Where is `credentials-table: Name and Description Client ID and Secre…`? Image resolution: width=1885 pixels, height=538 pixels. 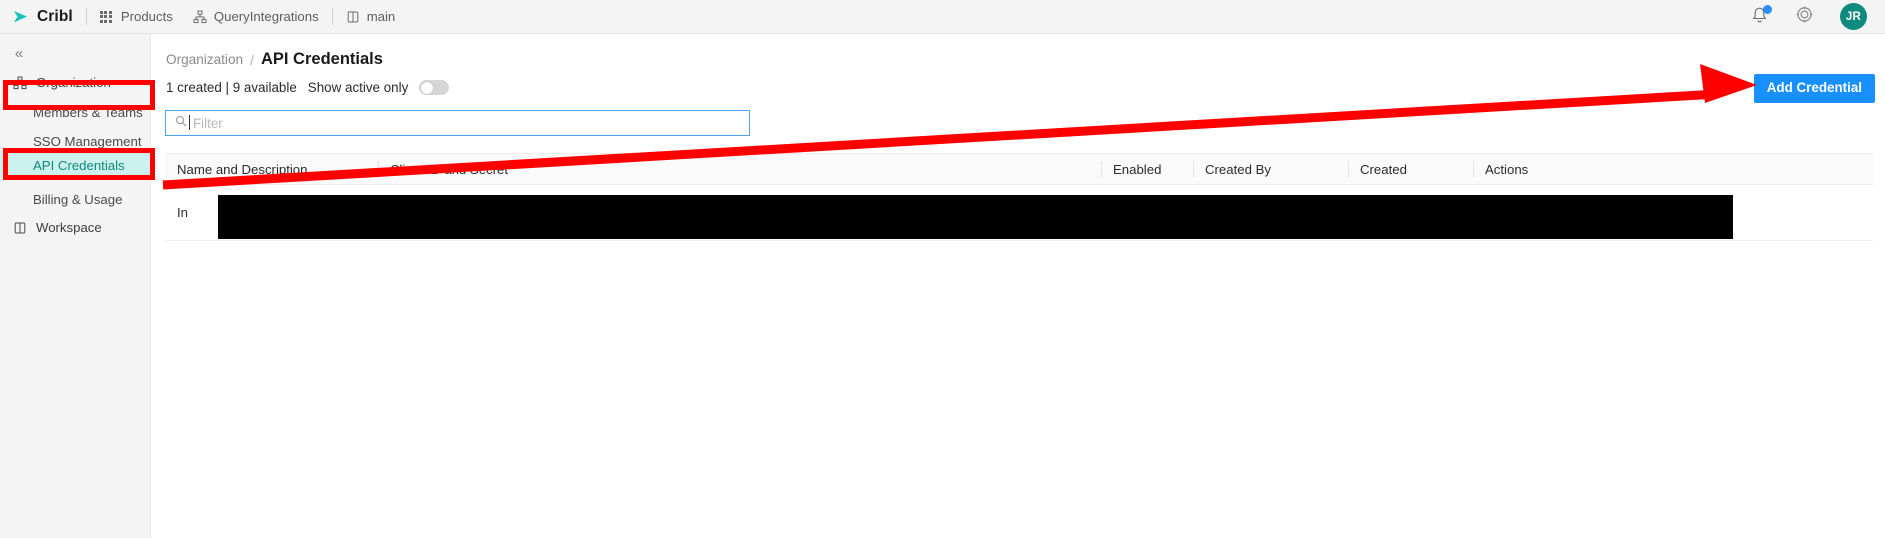 credentials-table: Name and Description Client ID and Secre… is located at coordinates (1019, 197).